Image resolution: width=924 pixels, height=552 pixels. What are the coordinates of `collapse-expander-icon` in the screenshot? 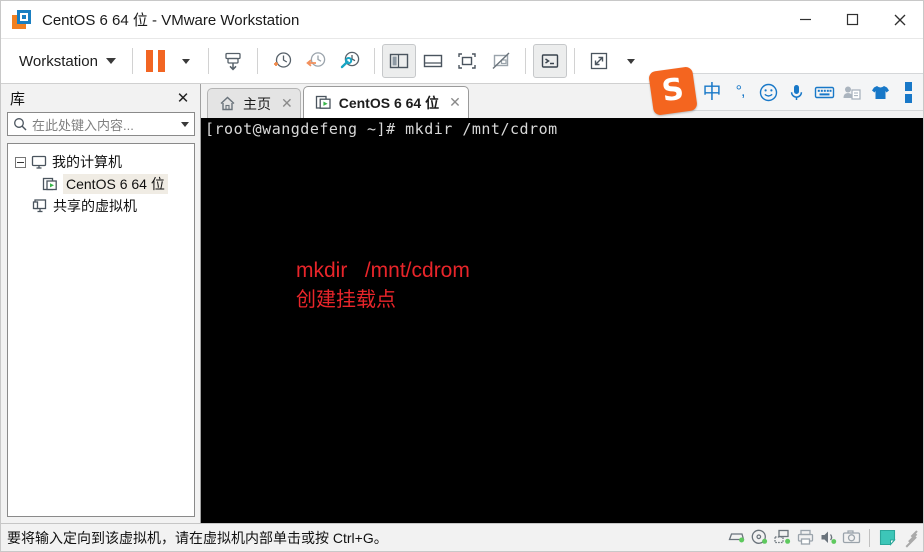 It's located at (20, 162).